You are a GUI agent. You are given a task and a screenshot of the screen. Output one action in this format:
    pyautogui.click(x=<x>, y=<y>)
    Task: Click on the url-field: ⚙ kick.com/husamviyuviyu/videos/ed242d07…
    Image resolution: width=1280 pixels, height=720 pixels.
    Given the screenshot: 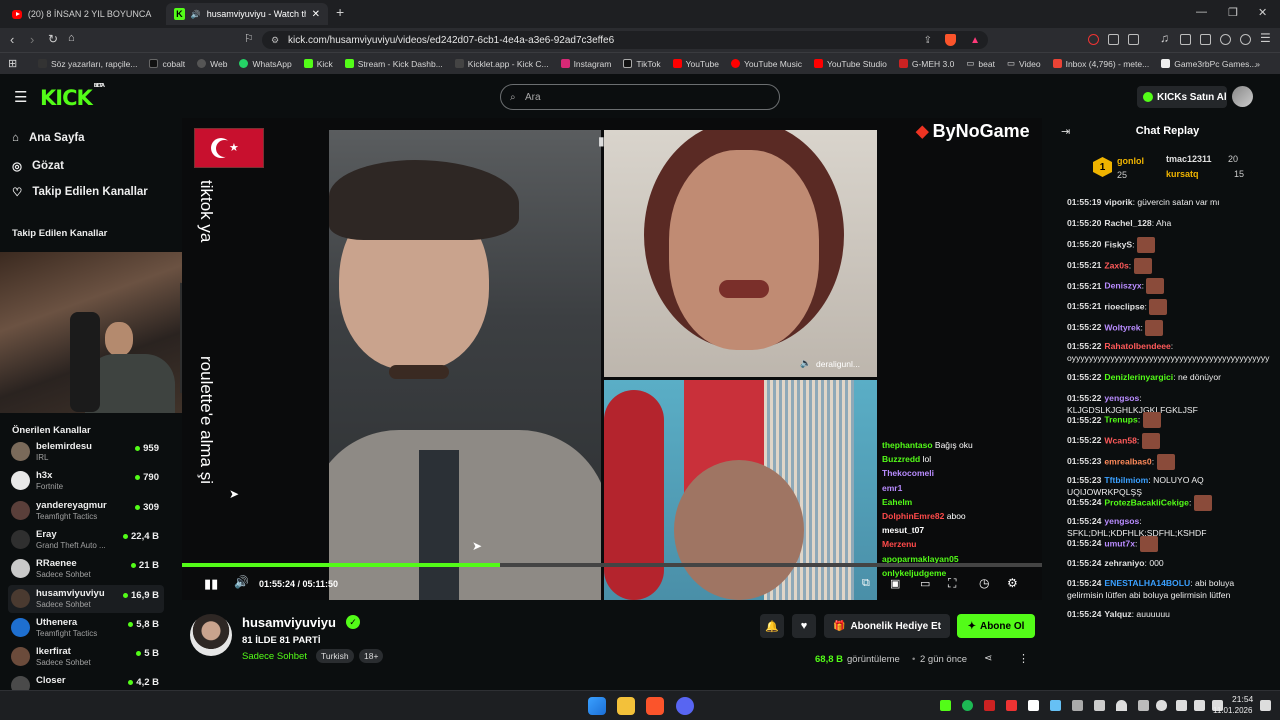 What is the action you would take?
    pyautogui.click(x=625, y=40)
    